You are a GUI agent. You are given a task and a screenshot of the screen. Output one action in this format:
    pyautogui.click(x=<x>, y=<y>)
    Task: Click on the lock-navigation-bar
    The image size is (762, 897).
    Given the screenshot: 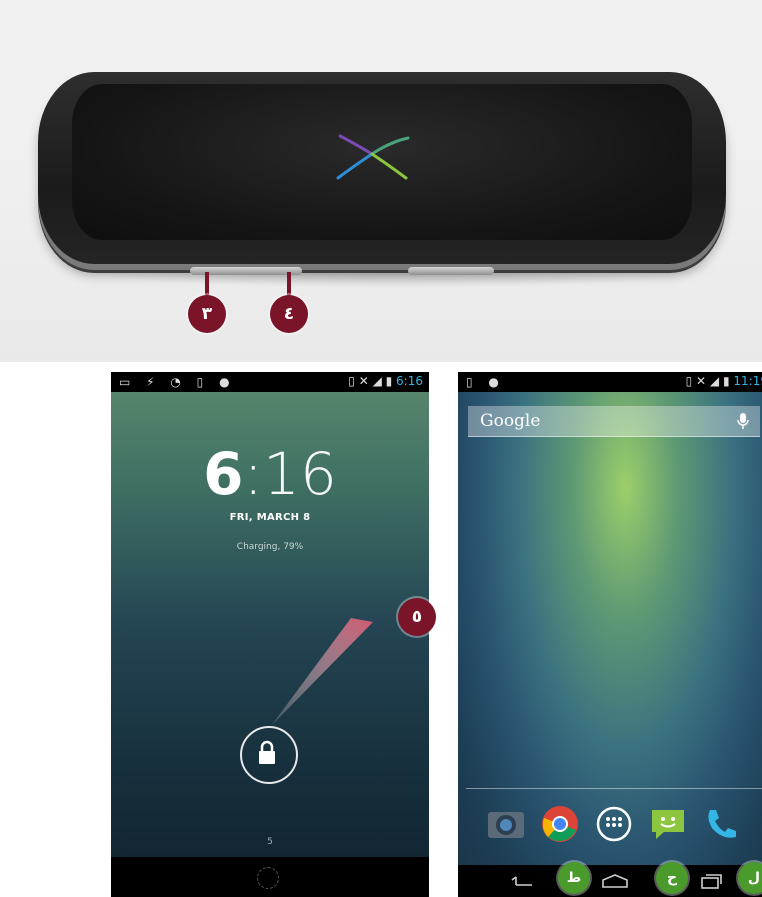 What is the action you would take?
    pyautogui.click(x=270, y=877)
    